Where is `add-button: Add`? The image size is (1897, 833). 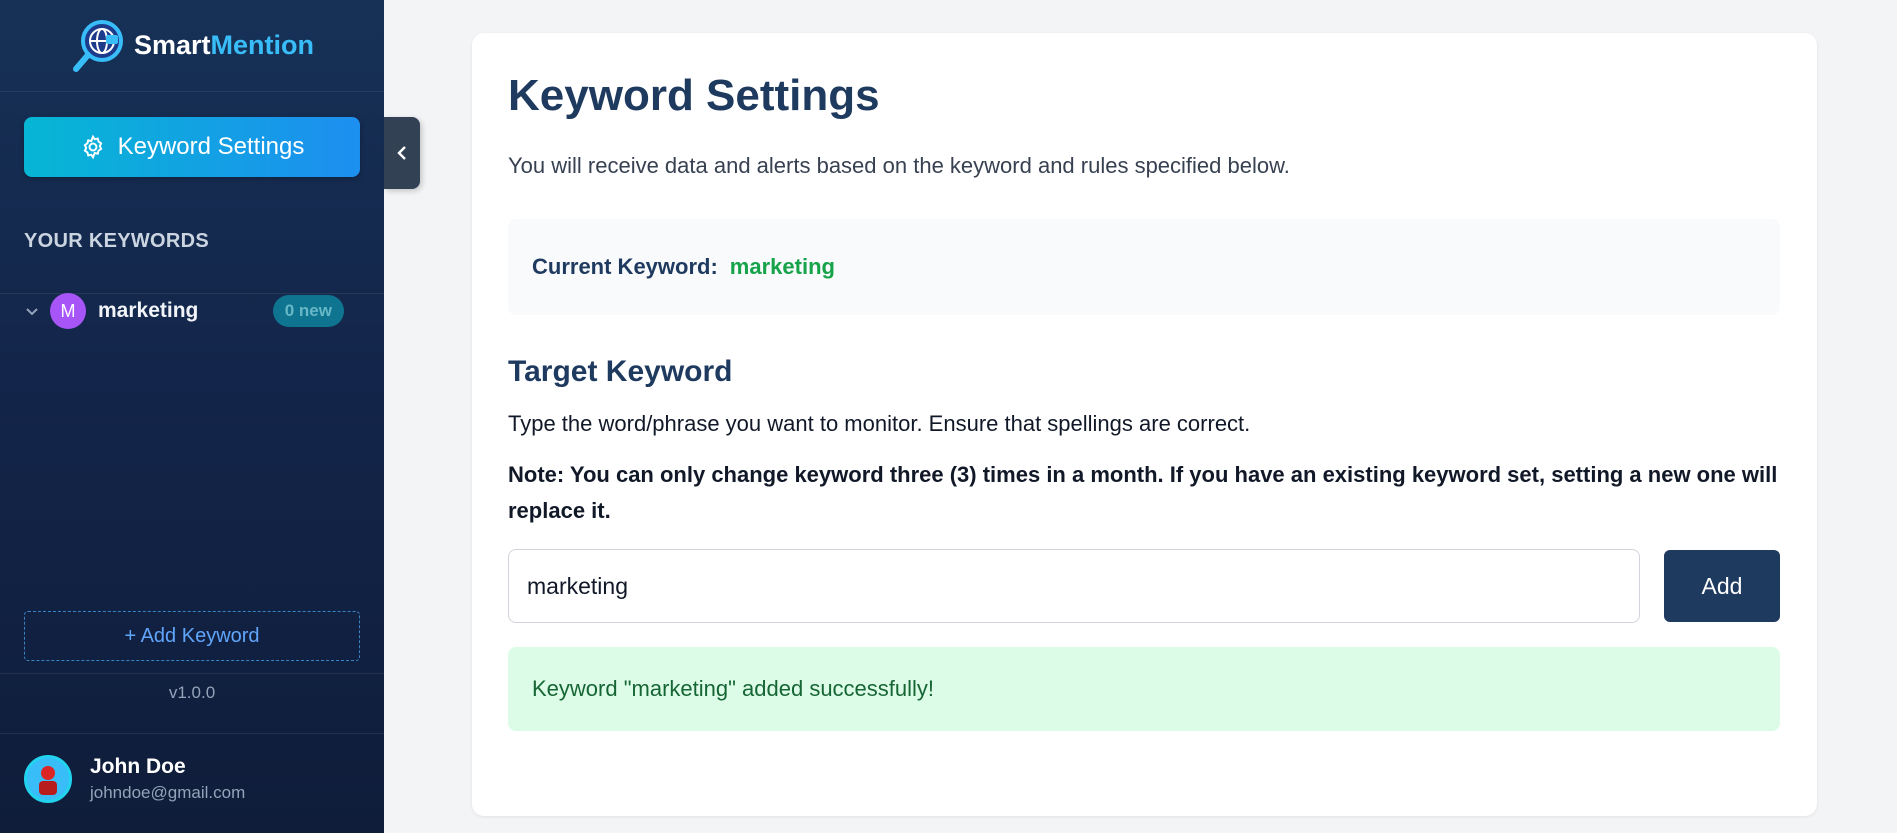
add-button: Add is located at coordinates (1722, 586).